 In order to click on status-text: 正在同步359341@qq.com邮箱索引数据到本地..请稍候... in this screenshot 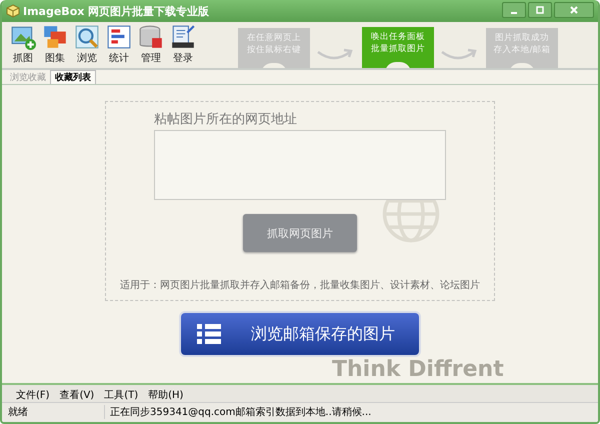, I will do `click(240, 412)`.